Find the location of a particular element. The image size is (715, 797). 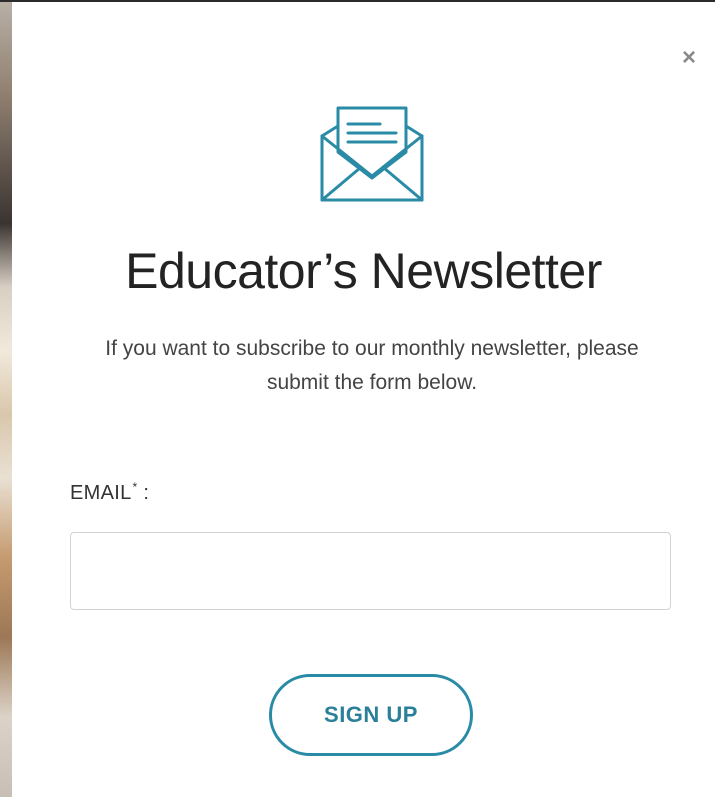

email-label-text: EMAIL is located at coordinates (101, 493).